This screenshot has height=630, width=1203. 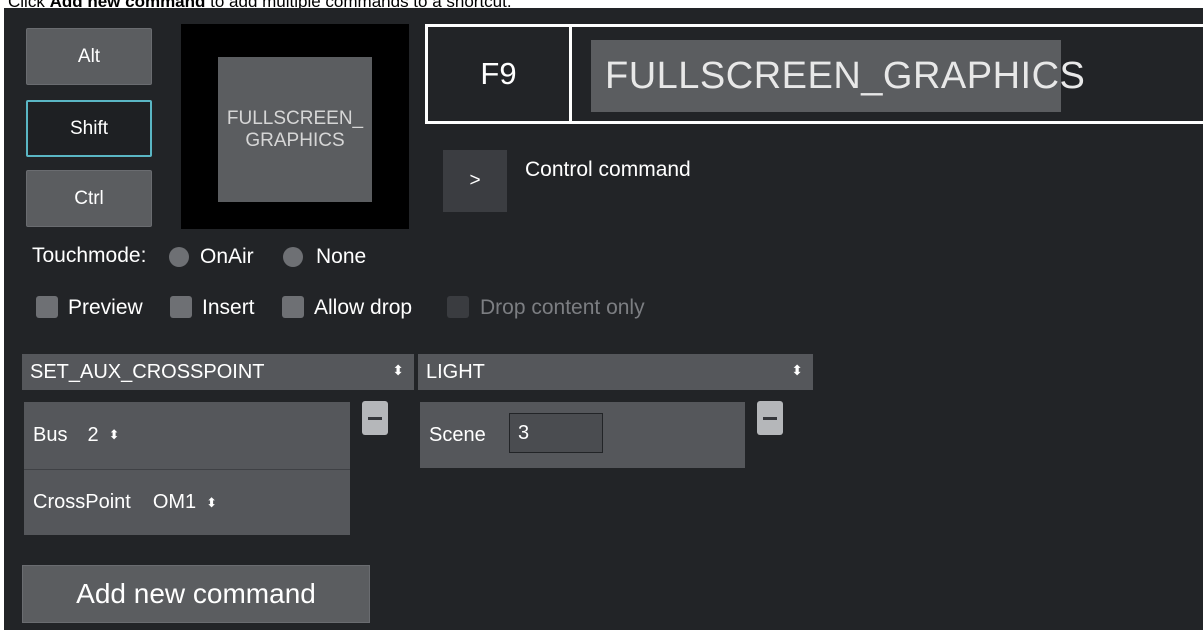 What do you see at coordinates (838, 76) in the screenshot?
I see `shortcut-name-field: FULLSCREEN_GRAPHICS` at bounding box center [838, 76].